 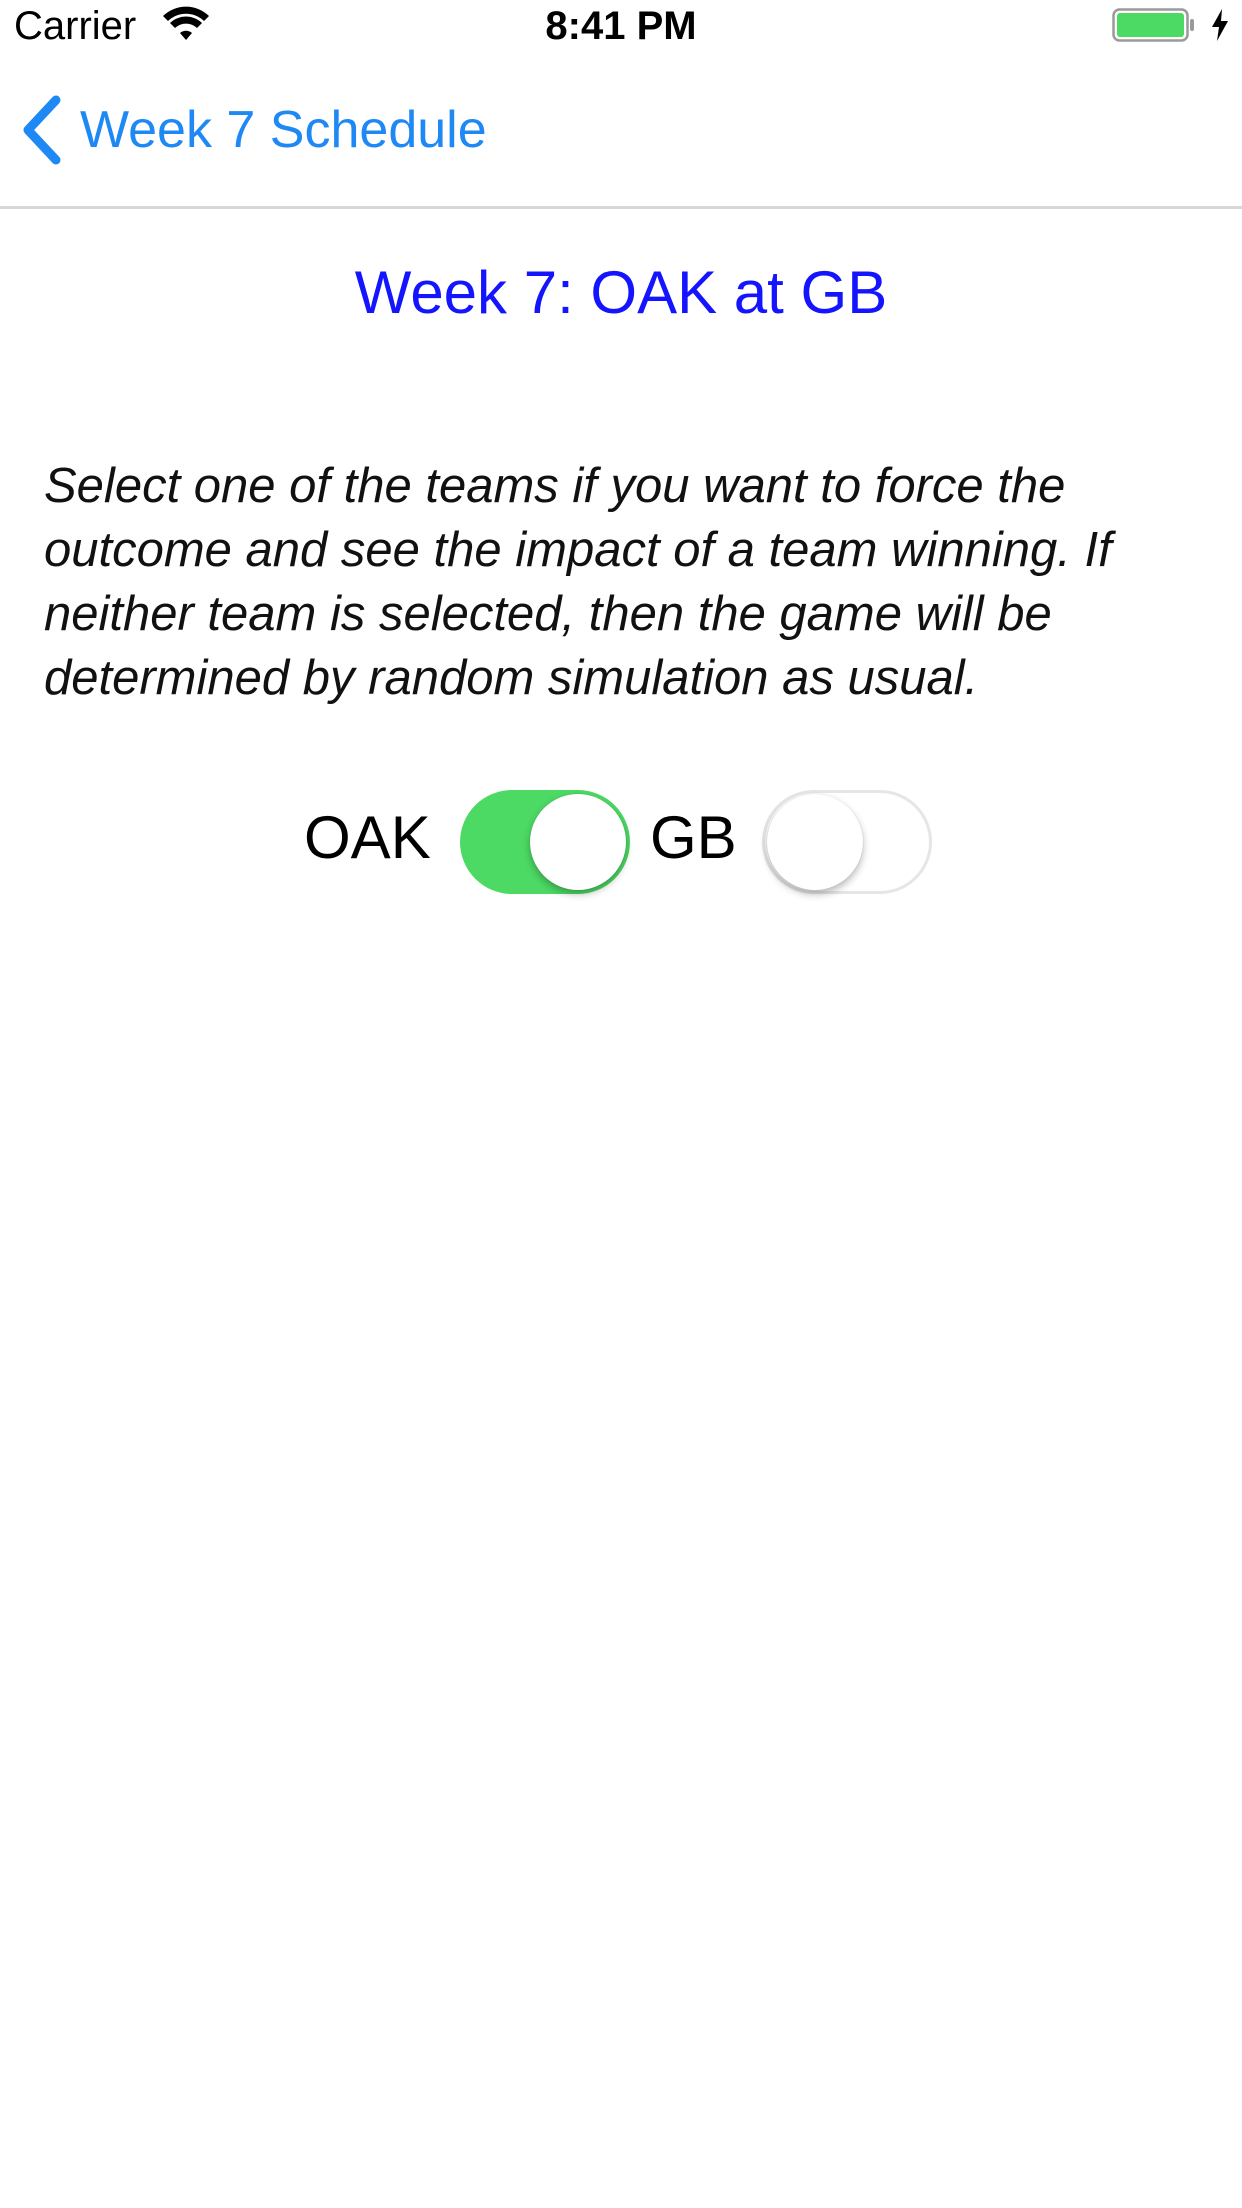 What do you see at coordinates (1153, 25) in the screenshot?
I see `battery-icon` at bounding box center [1153, 25].